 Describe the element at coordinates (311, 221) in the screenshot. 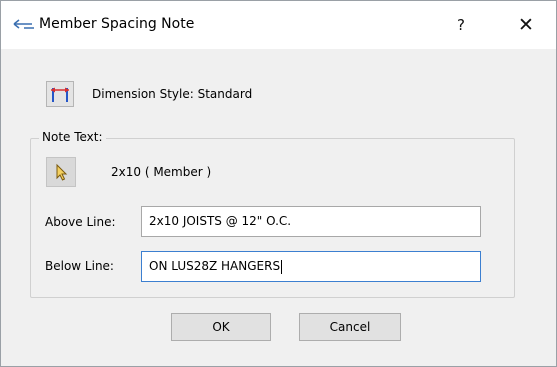

I see `above-line-input: 2x10 JOISTS @ 12" O.C.` at that location.